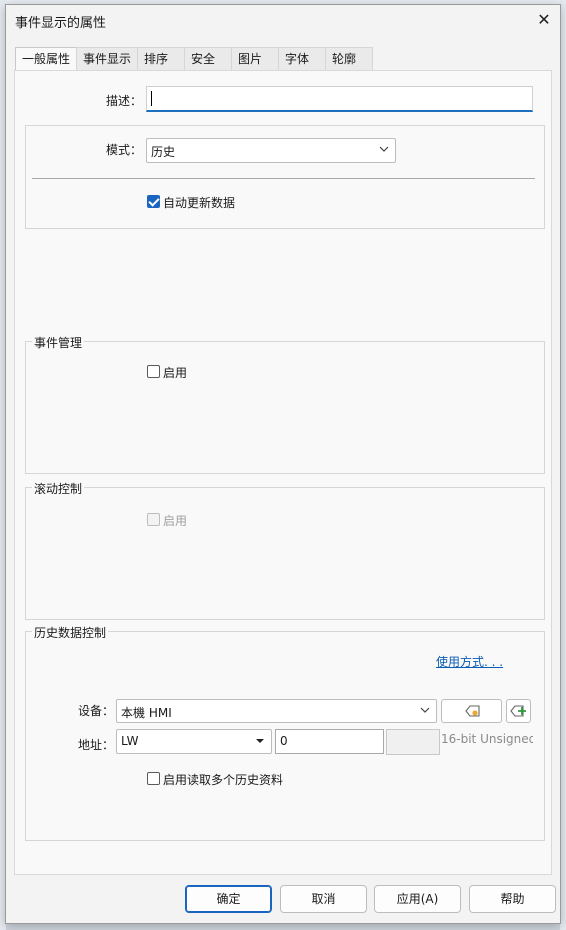  I want to click on address-readonly-box, so click(413, 742).